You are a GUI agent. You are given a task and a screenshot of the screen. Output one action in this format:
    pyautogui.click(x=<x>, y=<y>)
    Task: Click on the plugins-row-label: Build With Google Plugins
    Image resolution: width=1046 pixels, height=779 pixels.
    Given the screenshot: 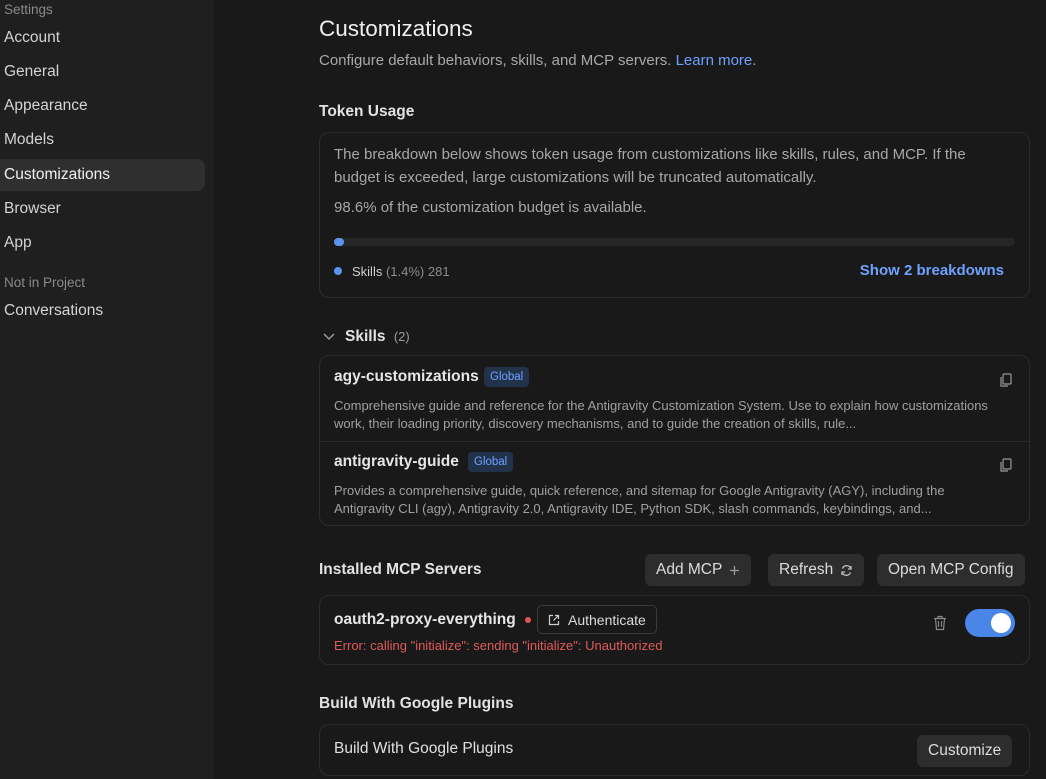 What is the action you would take?
    pyautogui.click(x=424, y=748)
    